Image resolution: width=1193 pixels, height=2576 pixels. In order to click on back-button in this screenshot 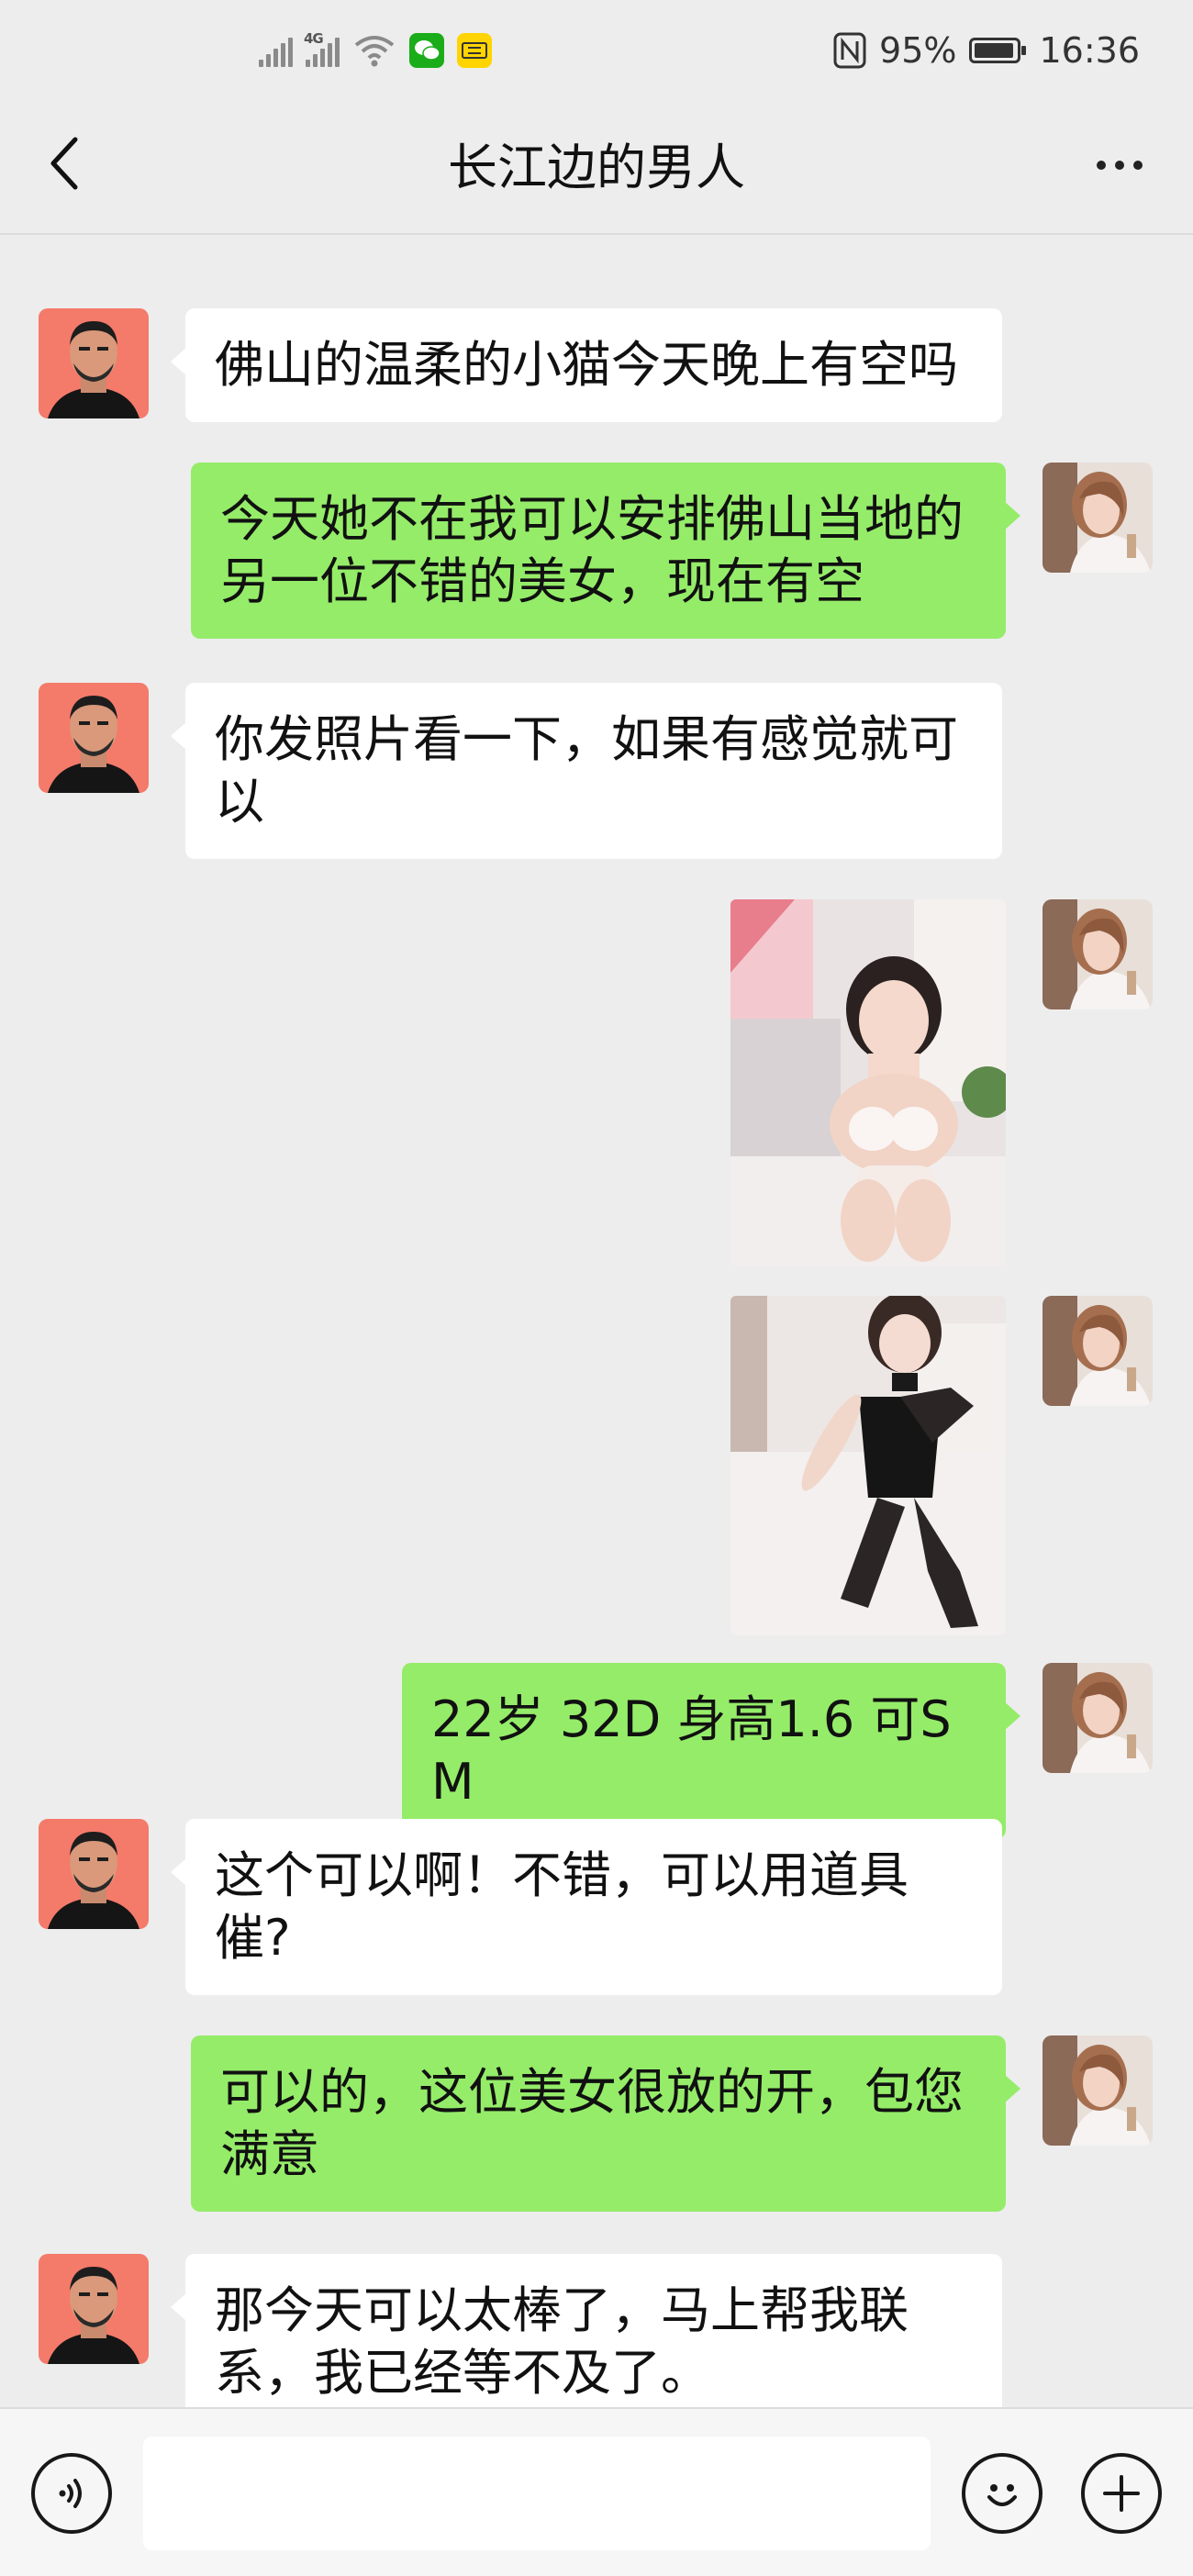, I will do `click(64, 163)`.